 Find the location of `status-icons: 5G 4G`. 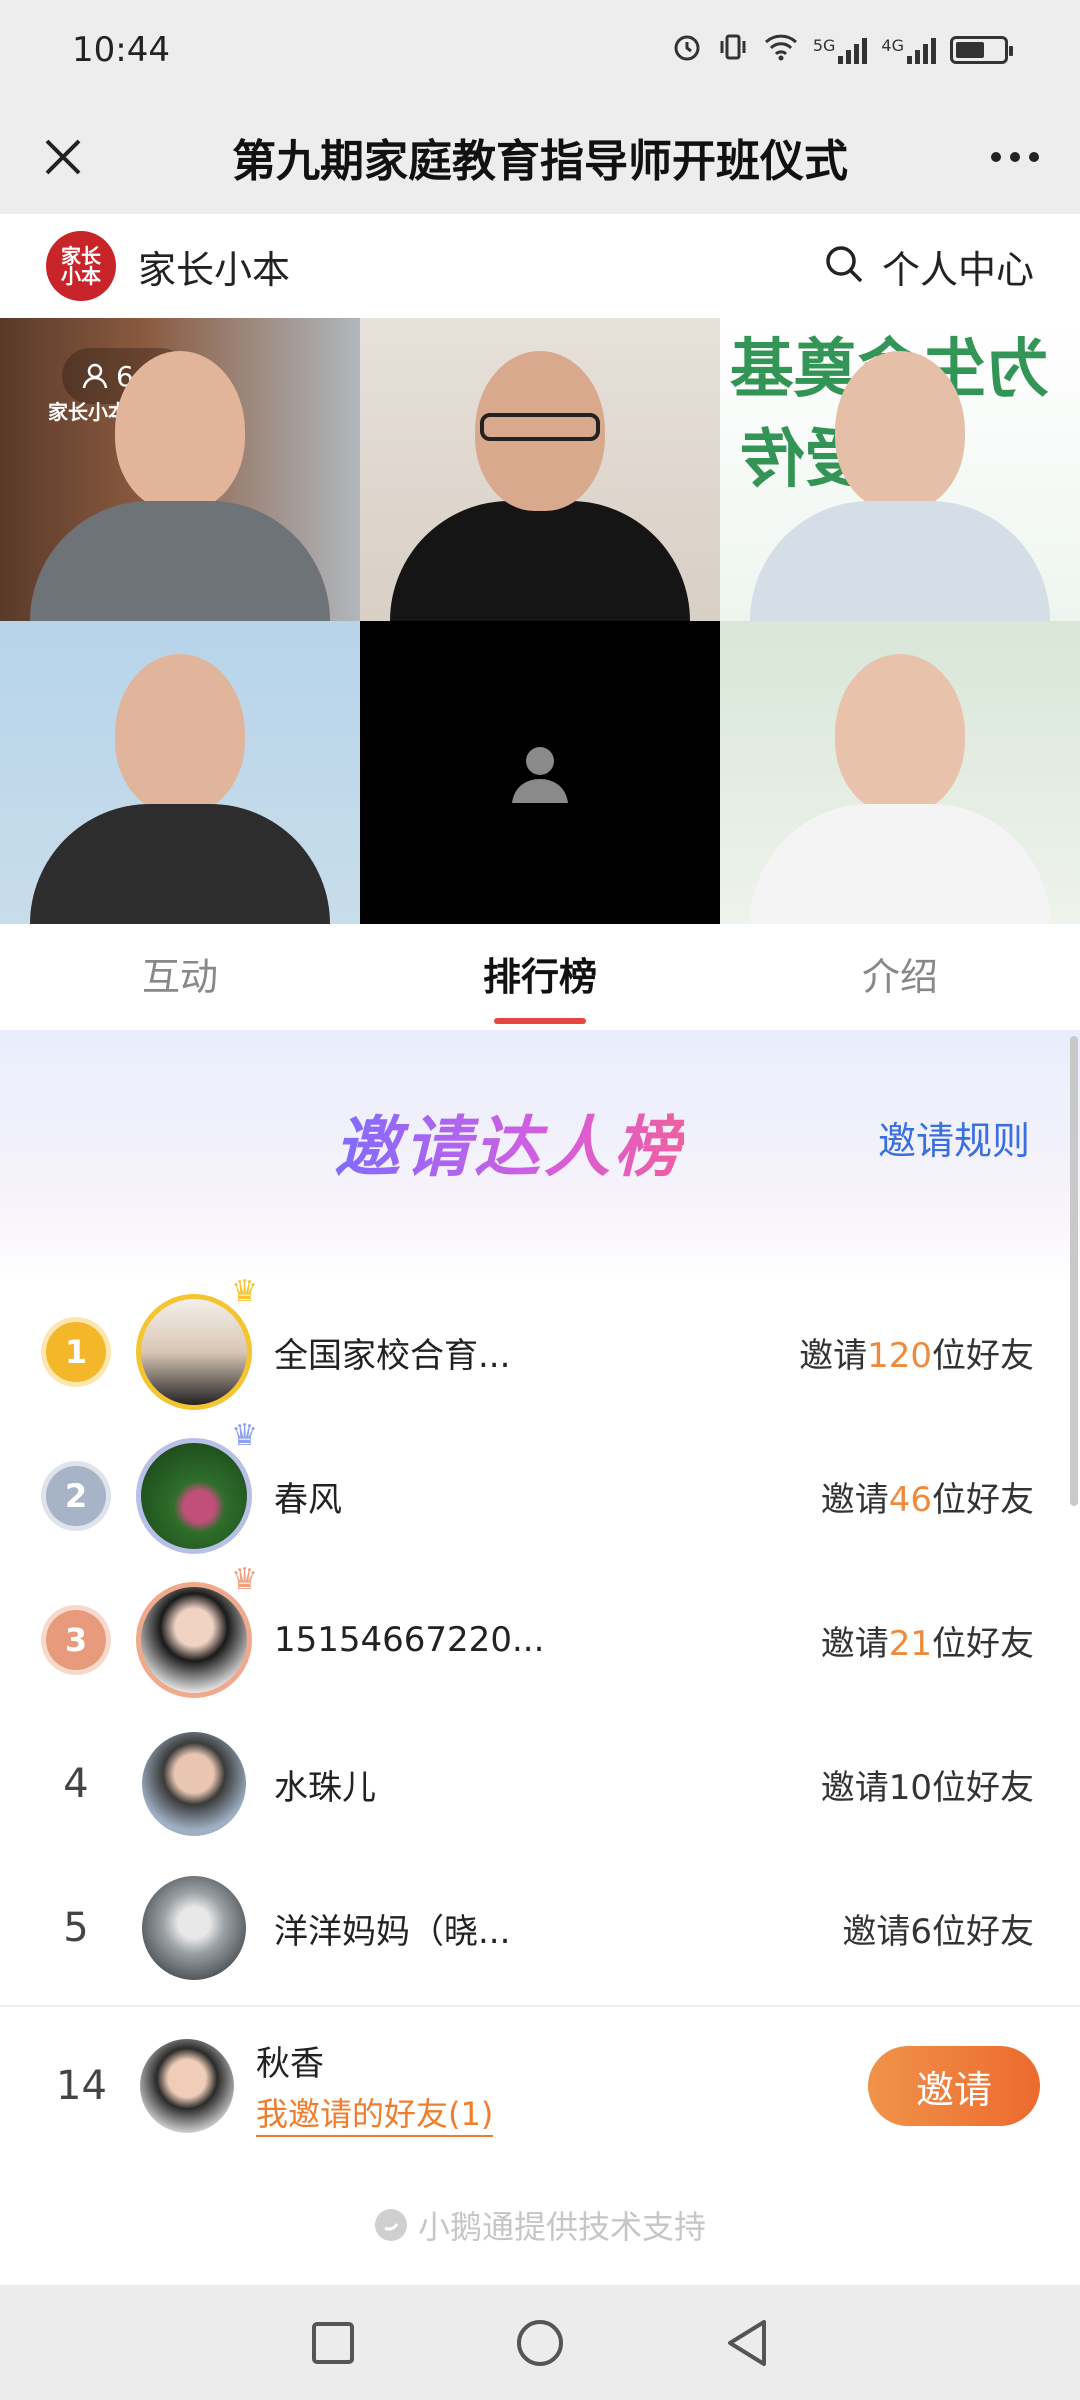

status-icons: 5G 4G is located at coordinates (842, 50).